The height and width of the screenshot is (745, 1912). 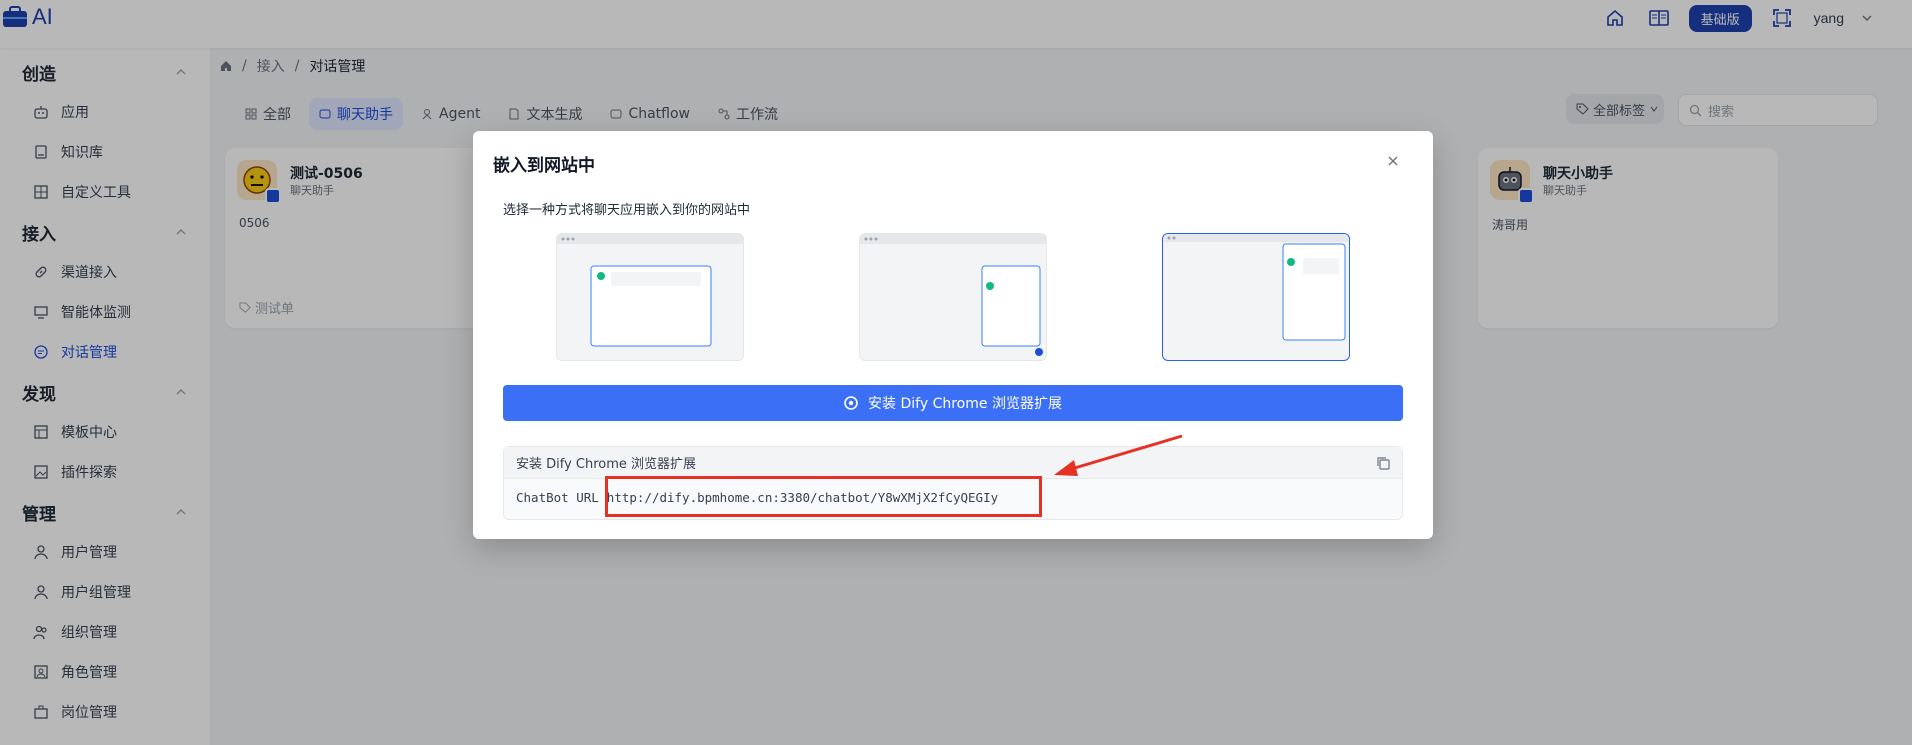 I want to click on embed-preview-fullpage-icon, so click(x=650, y=290).